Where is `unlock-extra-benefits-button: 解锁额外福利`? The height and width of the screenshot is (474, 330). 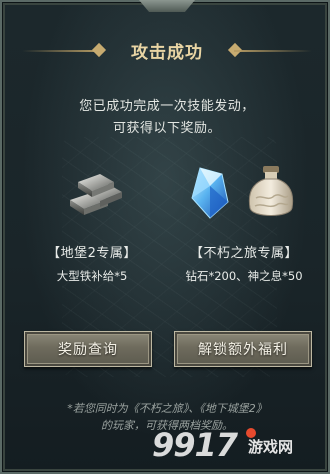
unlock-extra-benefits-button: 解锁额外福利 is located at coordinates (243, 349).